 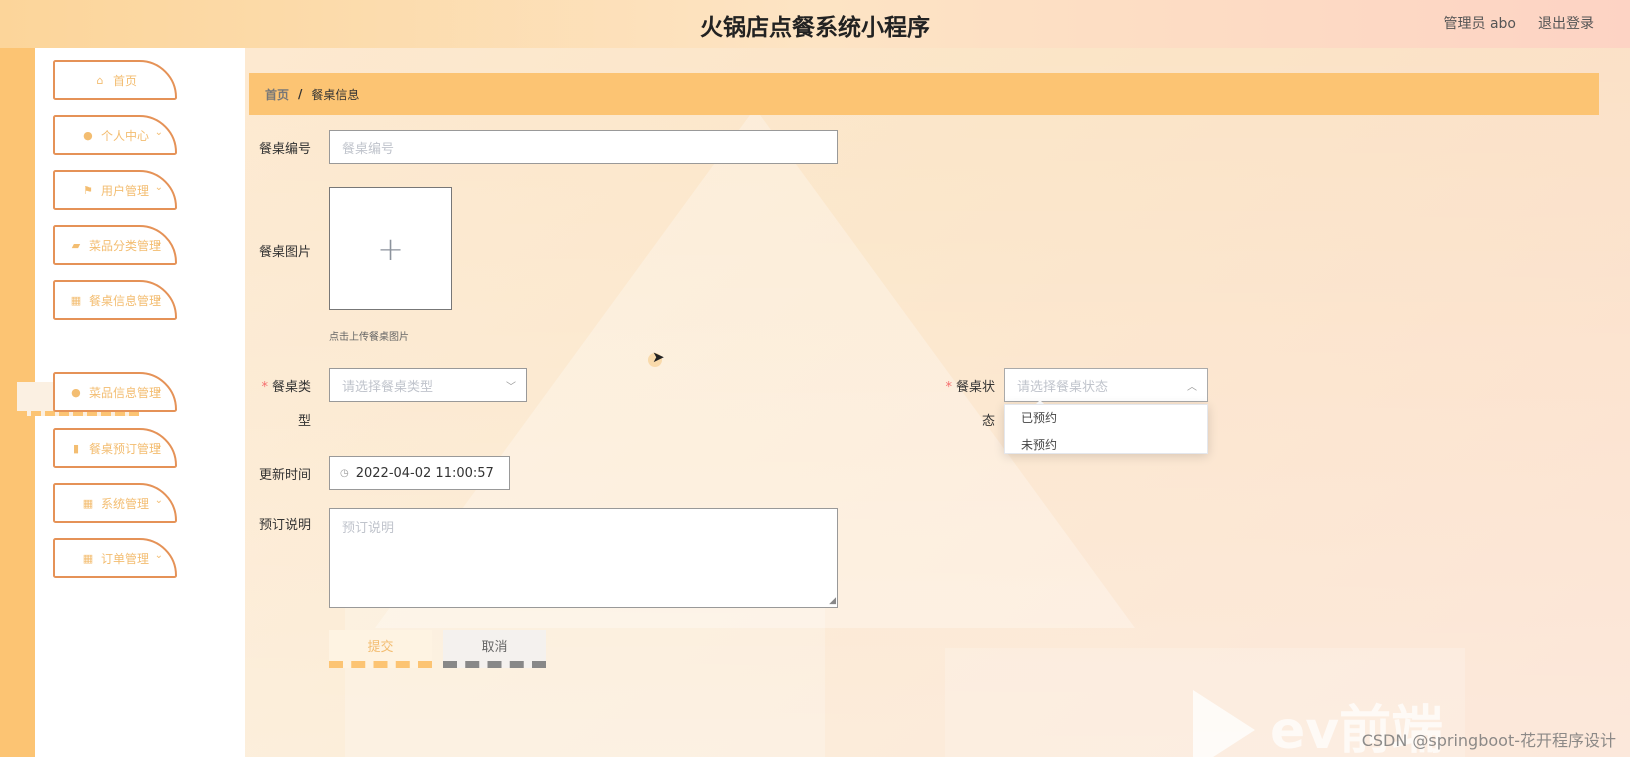 What do you see at coordinates (291, 387) in the screenshot?
I see `table-type-label-line1: 餐桌类` at bounding box center [291, 387].